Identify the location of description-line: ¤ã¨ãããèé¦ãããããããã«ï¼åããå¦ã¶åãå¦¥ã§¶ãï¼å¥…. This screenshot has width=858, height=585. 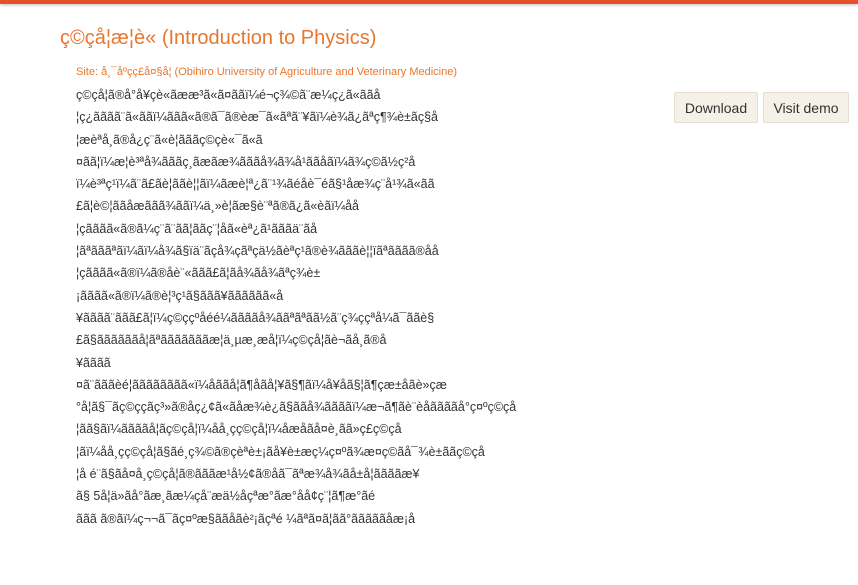
(261, 384).